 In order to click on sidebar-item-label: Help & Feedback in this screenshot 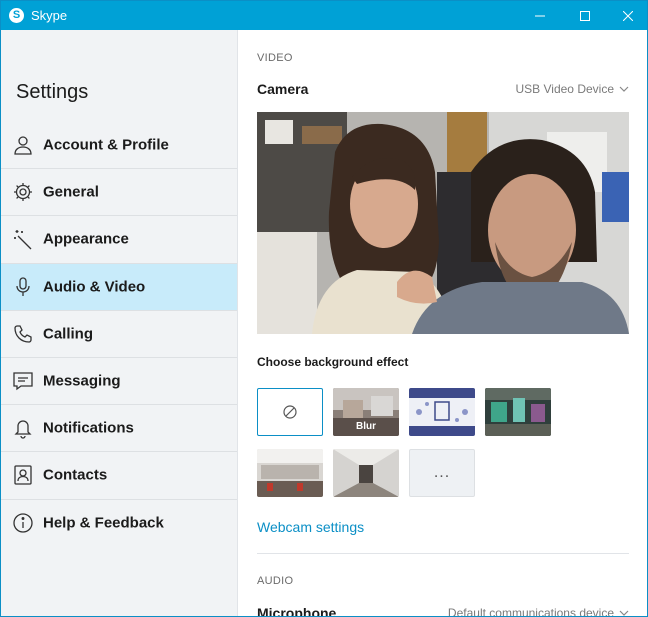, I will do `click(103, 523)`.